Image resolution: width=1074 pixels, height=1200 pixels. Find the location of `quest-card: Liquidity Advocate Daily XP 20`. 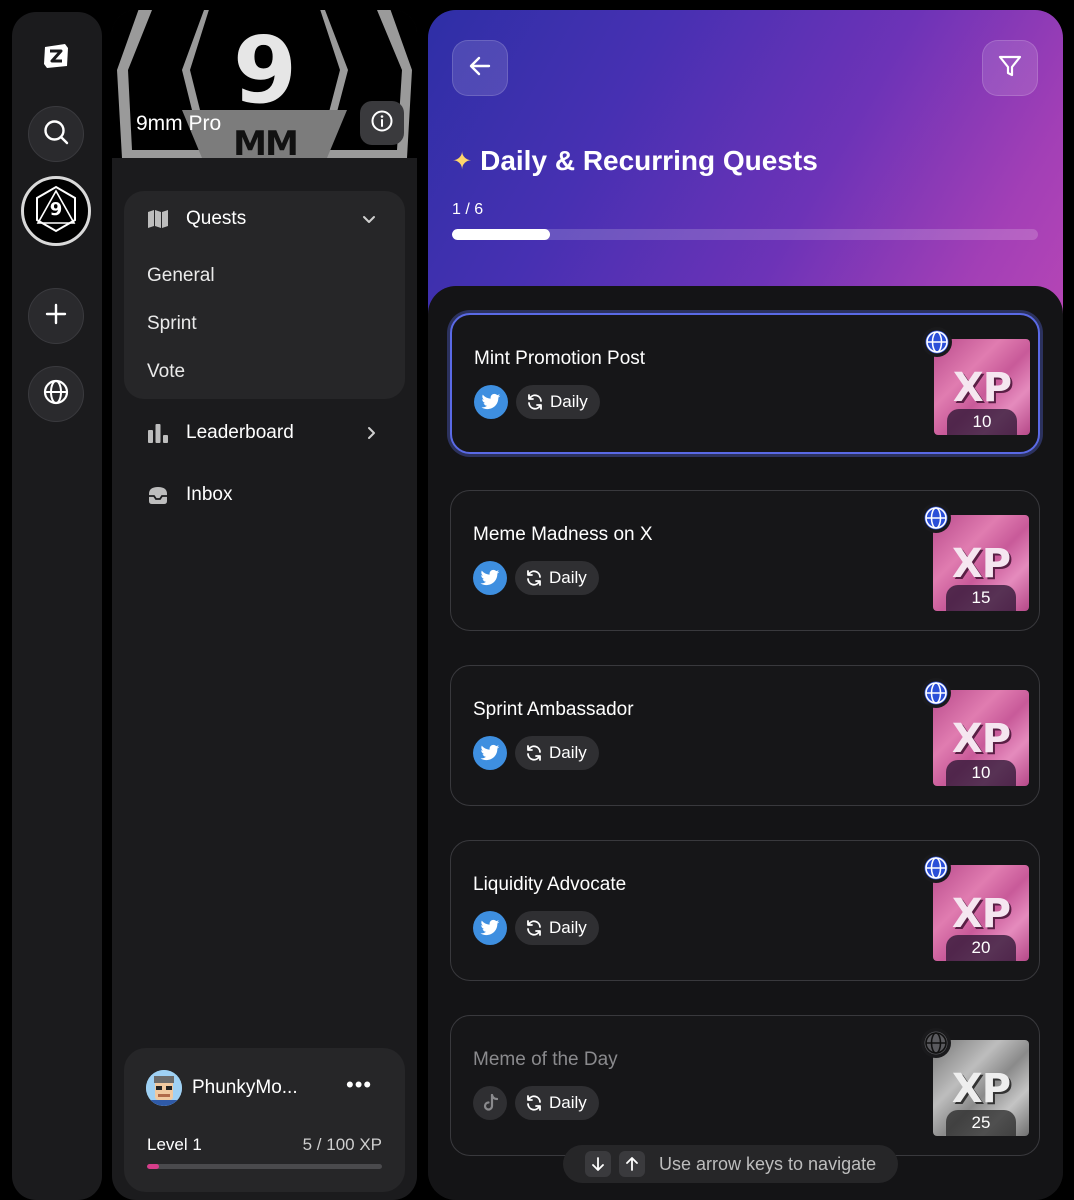

quest-card: Liquidity Advocate Daily XP 20 is located at coordinates (745, 910).